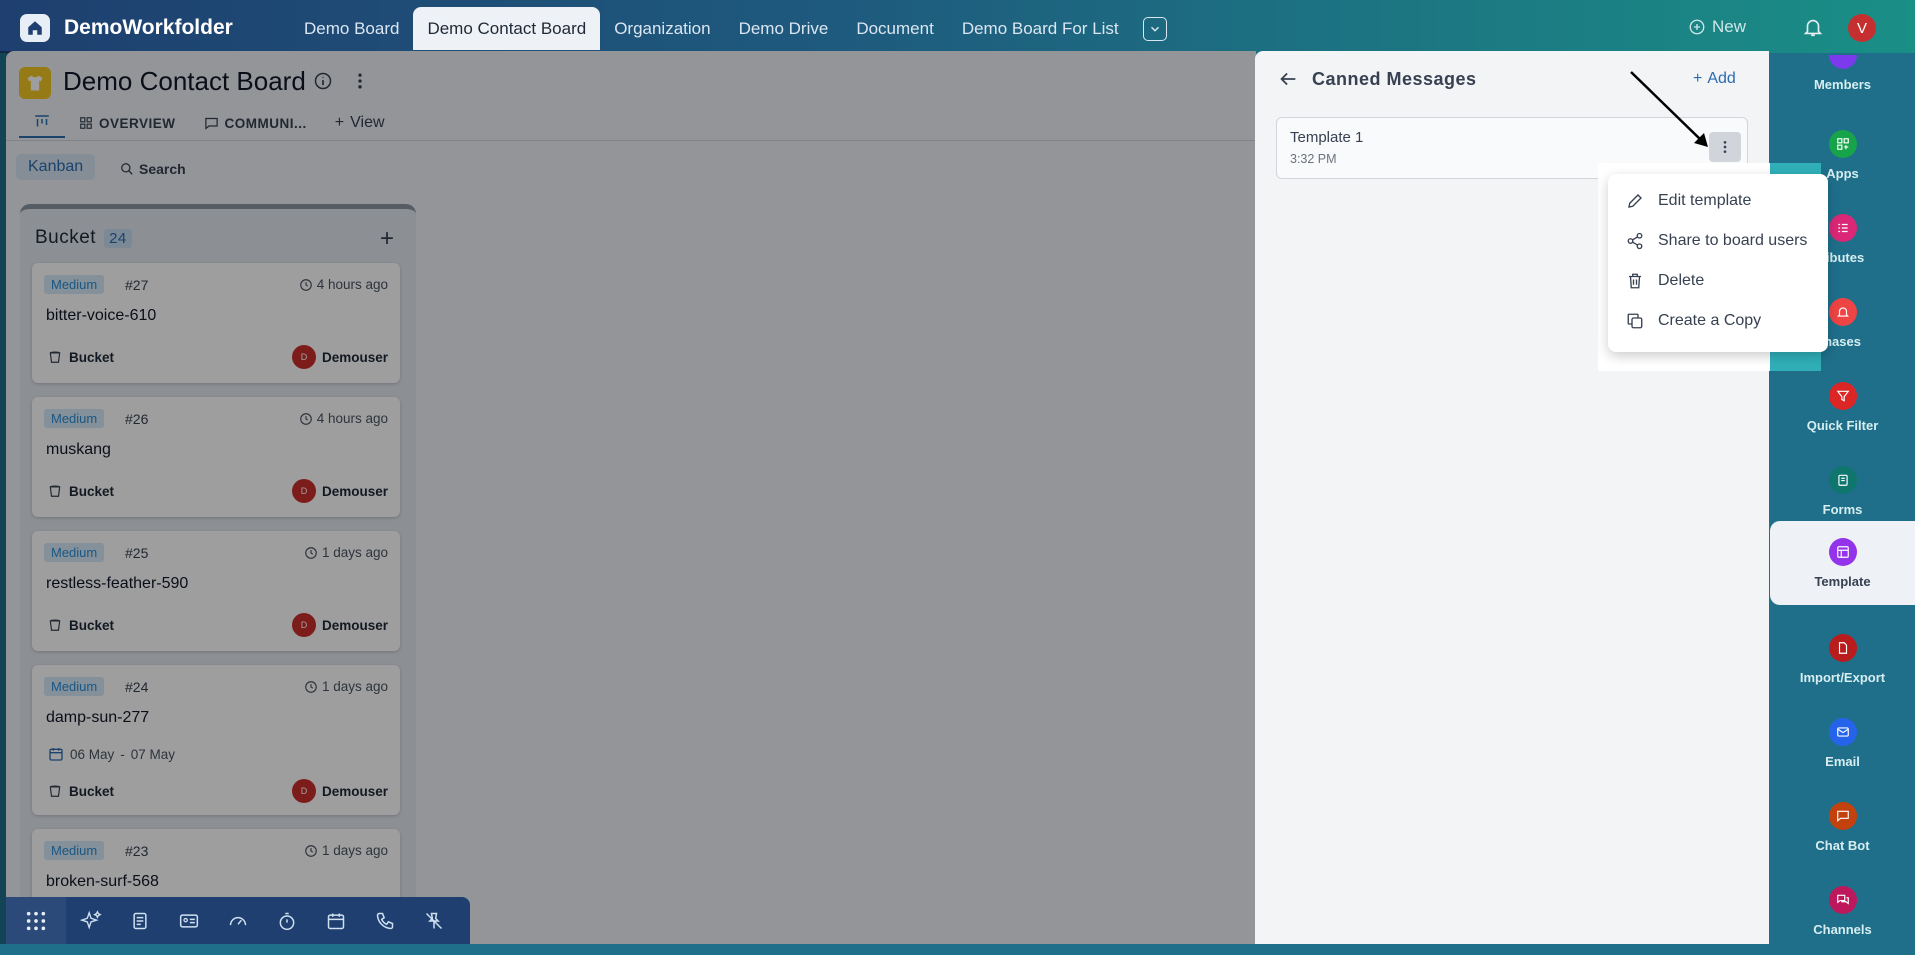 This screenshot has height=955, width=1915. I want to click on calendar-button, so click(335, 921).